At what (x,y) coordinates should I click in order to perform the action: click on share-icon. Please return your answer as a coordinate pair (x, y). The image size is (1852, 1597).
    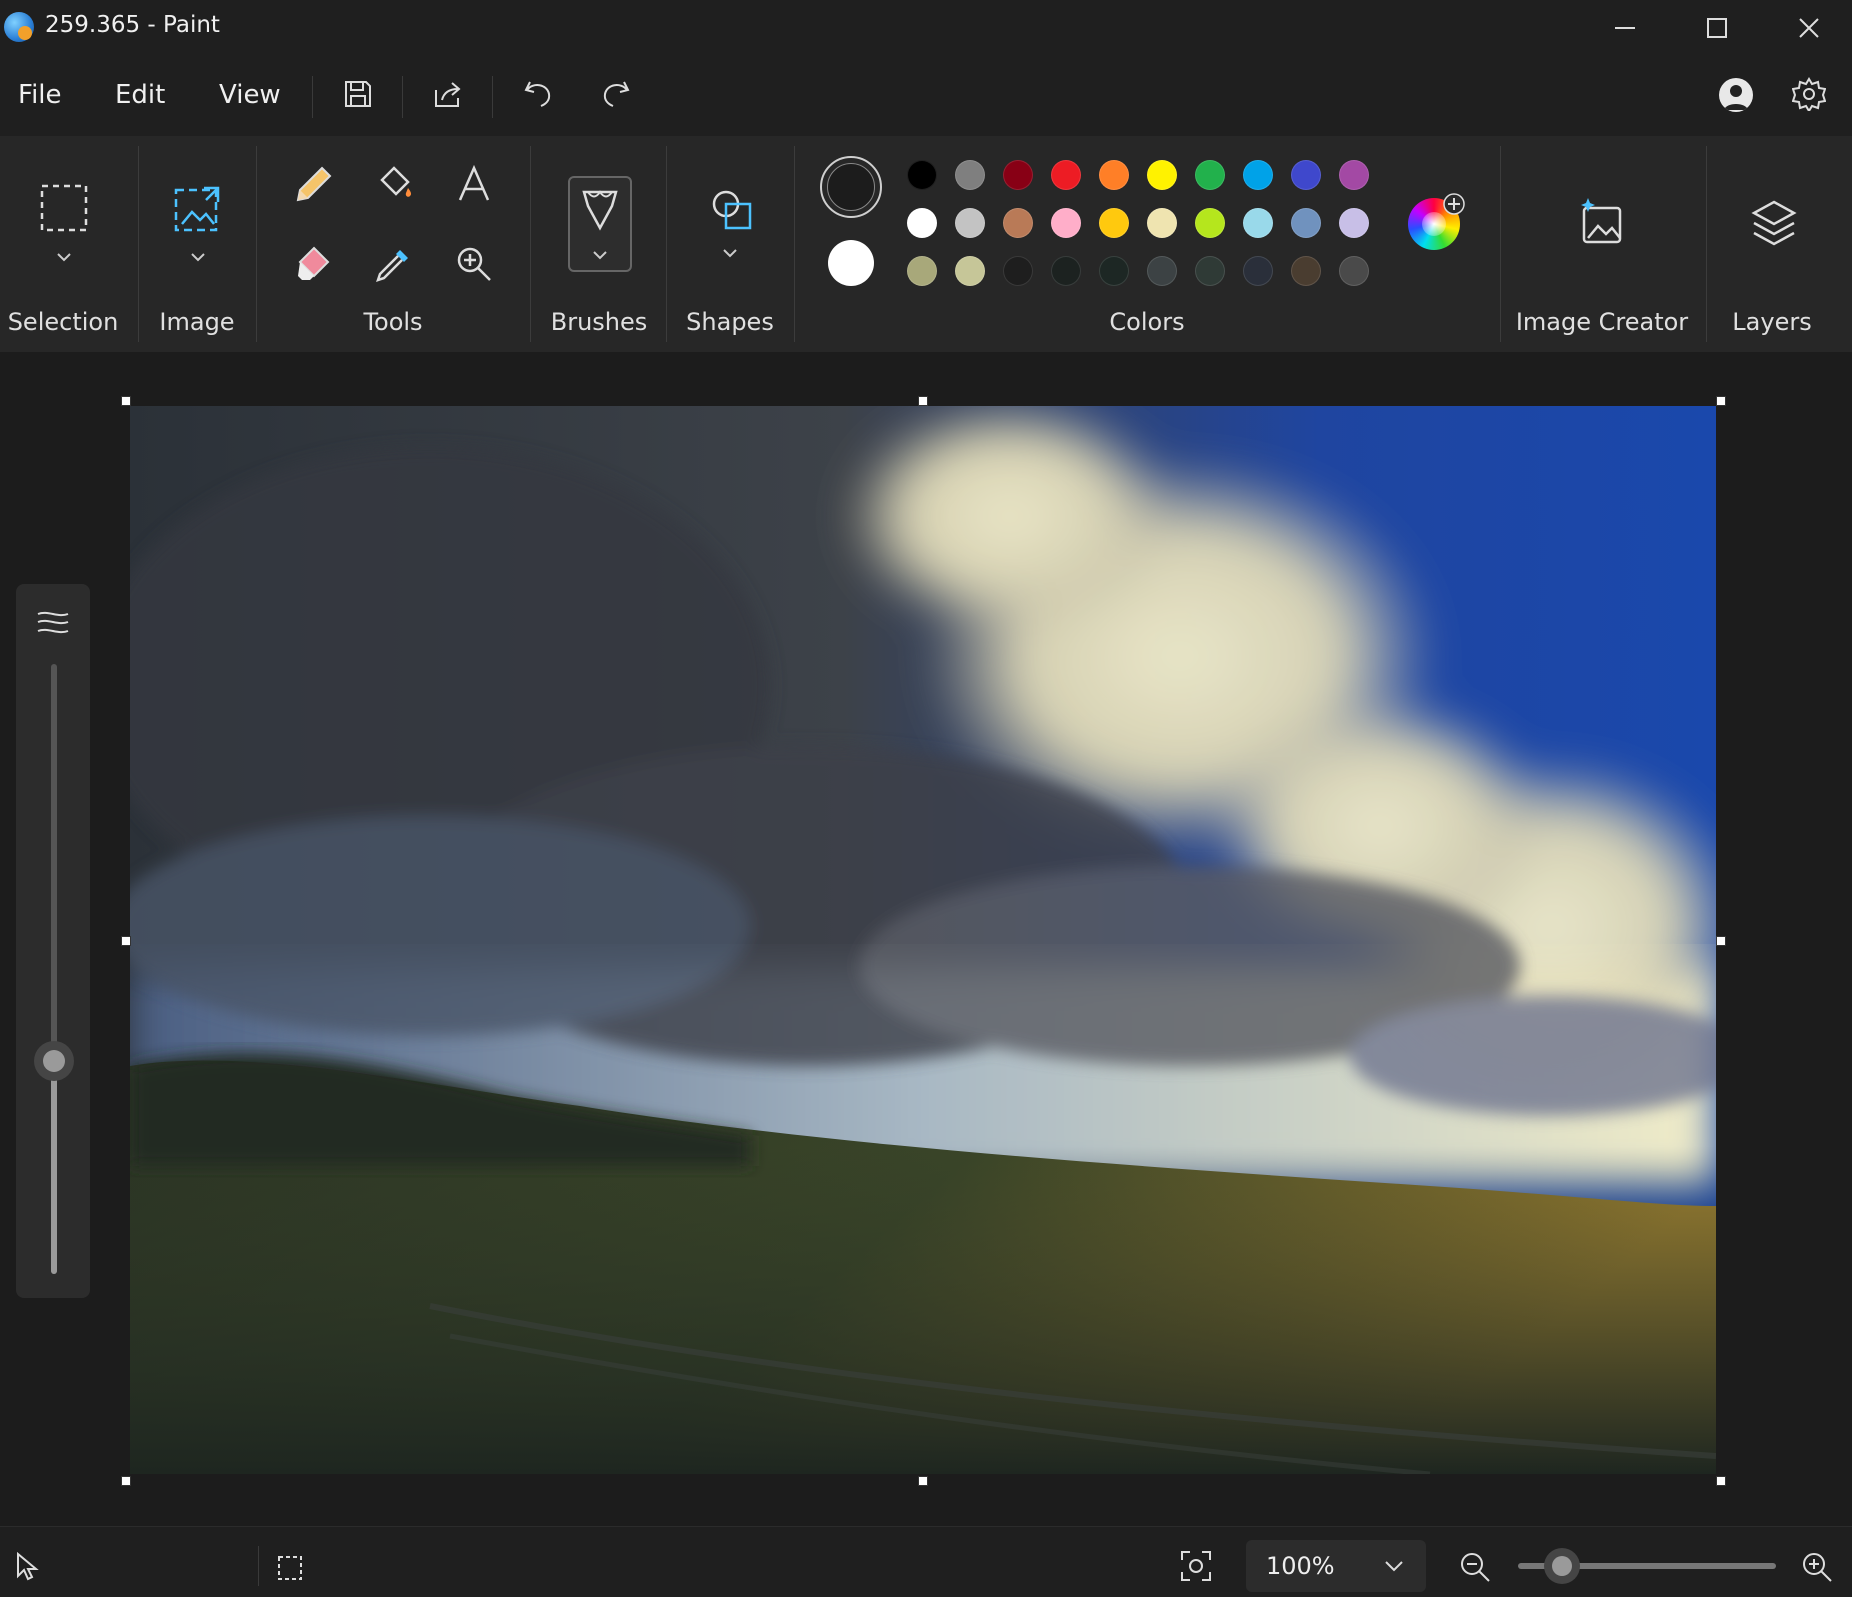
    Looking at the image, I should click on (448, 94).